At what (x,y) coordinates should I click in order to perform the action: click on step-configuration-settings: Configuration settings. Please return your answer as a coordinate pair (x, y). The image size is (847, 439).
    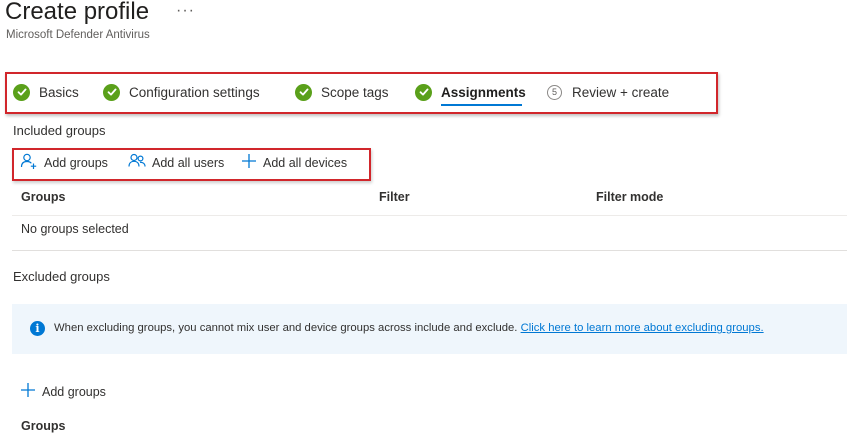
    Looking at the image, I should click on (181, 92).